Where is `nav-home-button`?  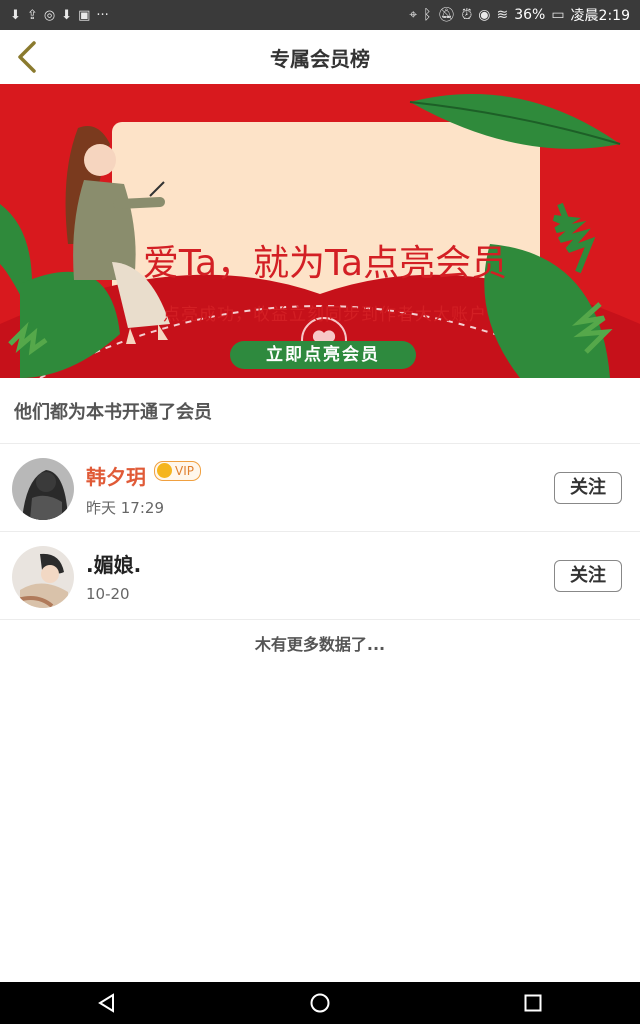
nav-home-button is located at coordinates (320, 1003).